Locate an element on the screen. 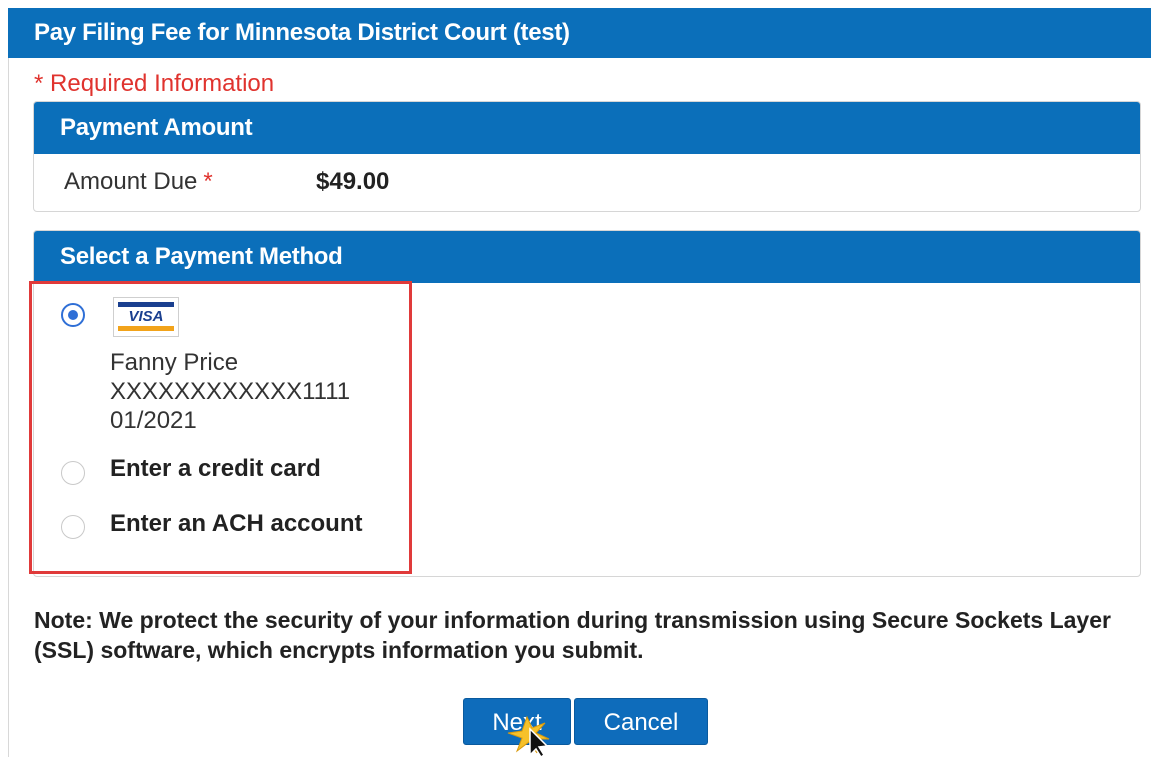  click-cursor-icon is located at coordinates (528, 736).